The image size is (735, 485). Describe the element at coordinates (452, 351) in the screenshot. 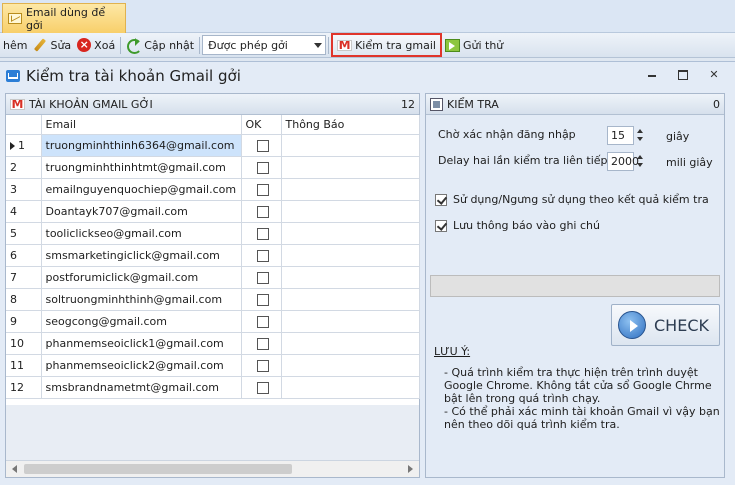

I see `note-title: LƯU Ý:` at that location.